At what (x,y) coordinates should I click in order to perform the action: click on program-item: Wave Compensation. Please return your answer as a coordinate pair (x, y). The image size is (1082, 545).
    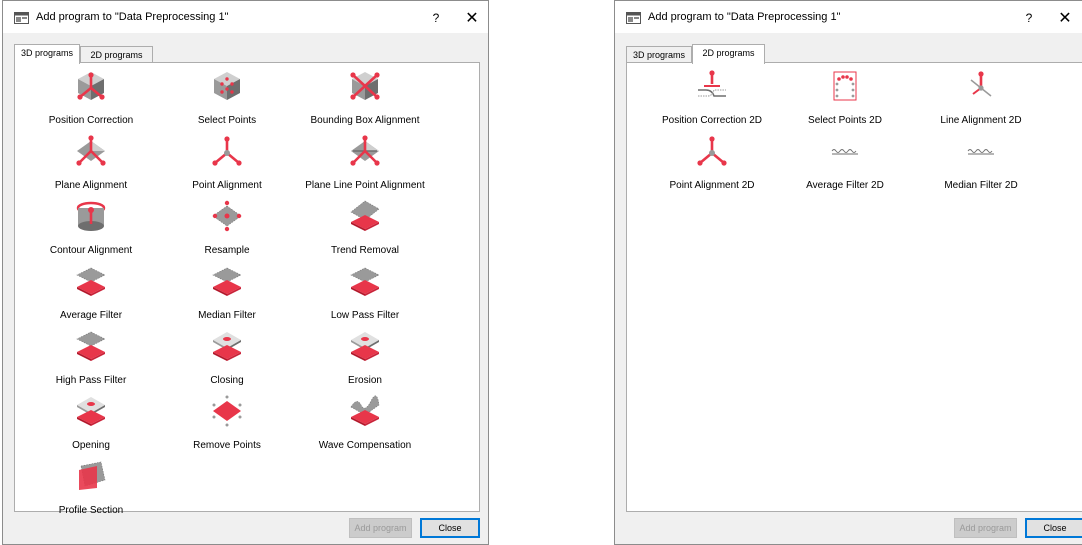
    Looking at the image, I should click on (365, 427).